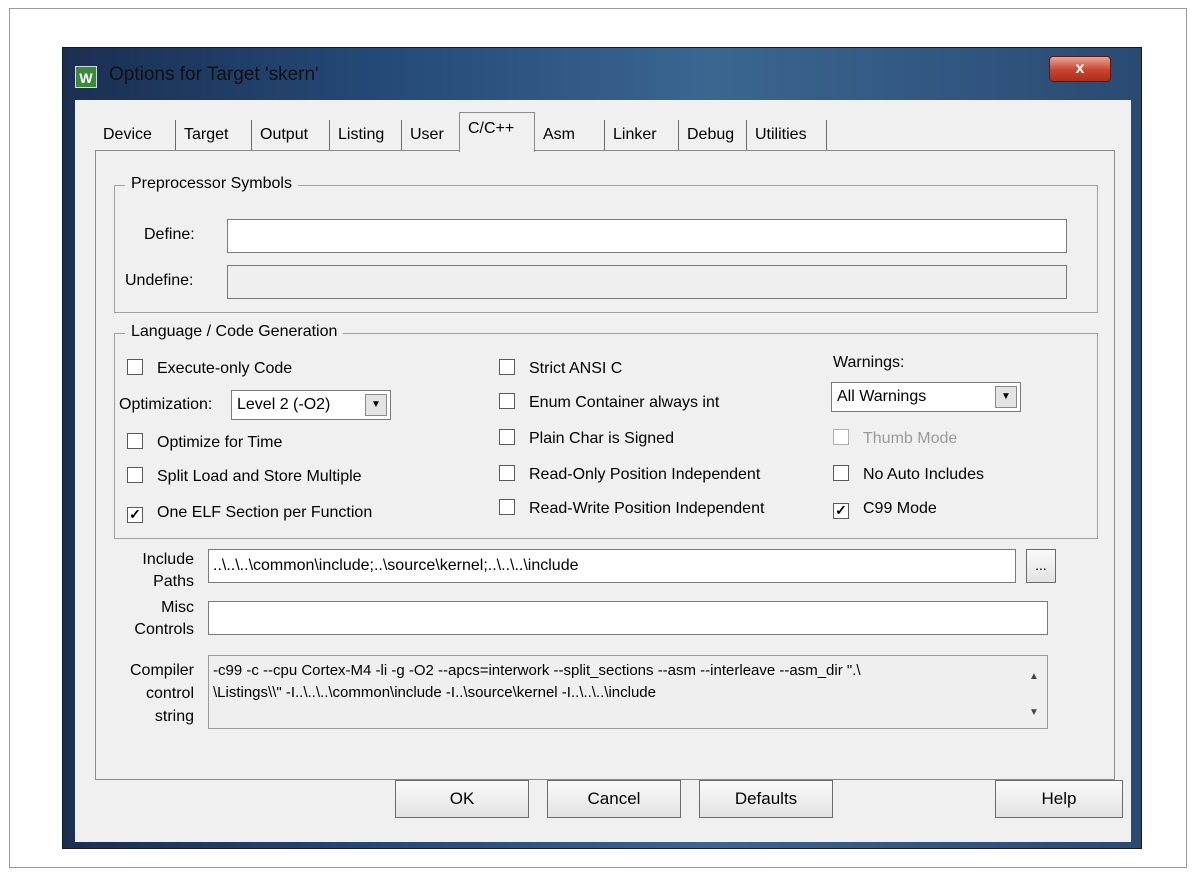 The image size is (1198, 876). Describe the element at coordinates (168, 559) in the screenshot. I see `include-paths-label-line1: Include` at that location.